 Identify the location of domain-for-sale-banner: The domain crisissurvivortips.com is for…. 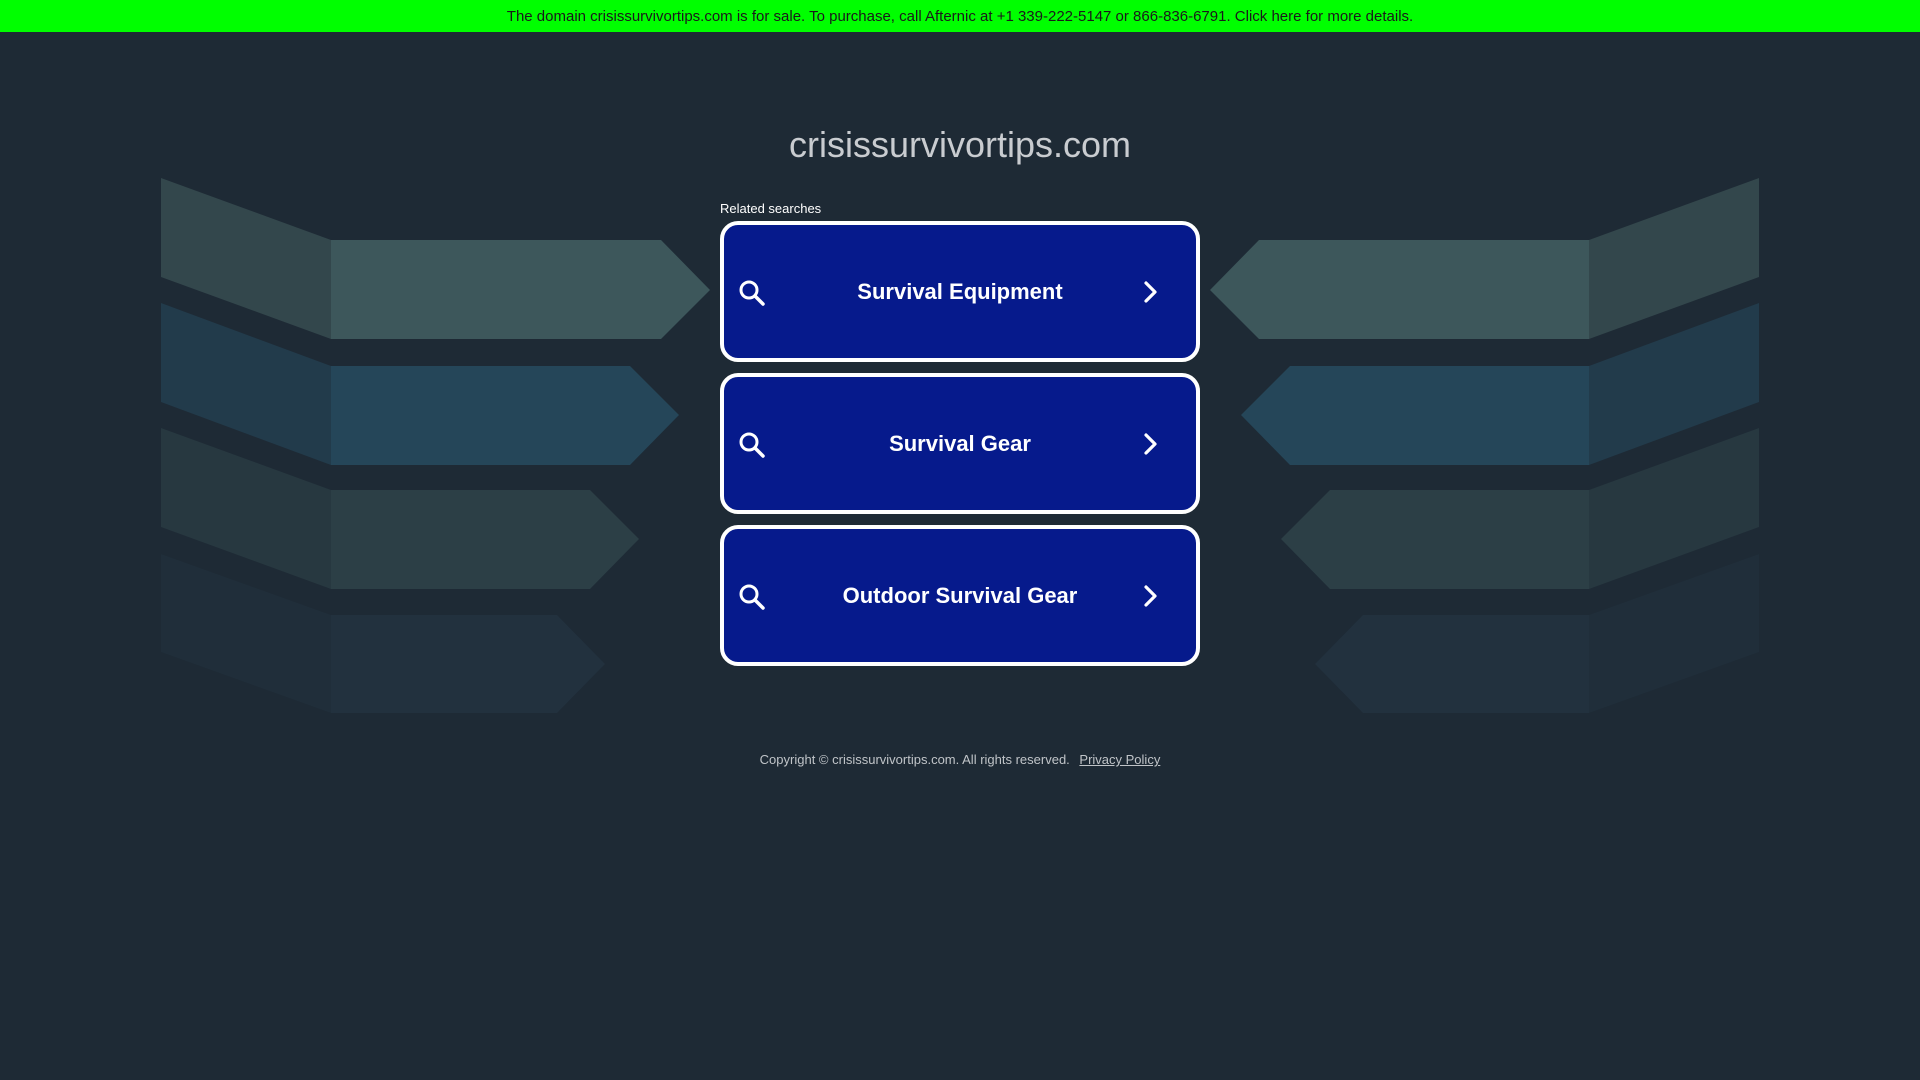
(960, 16).